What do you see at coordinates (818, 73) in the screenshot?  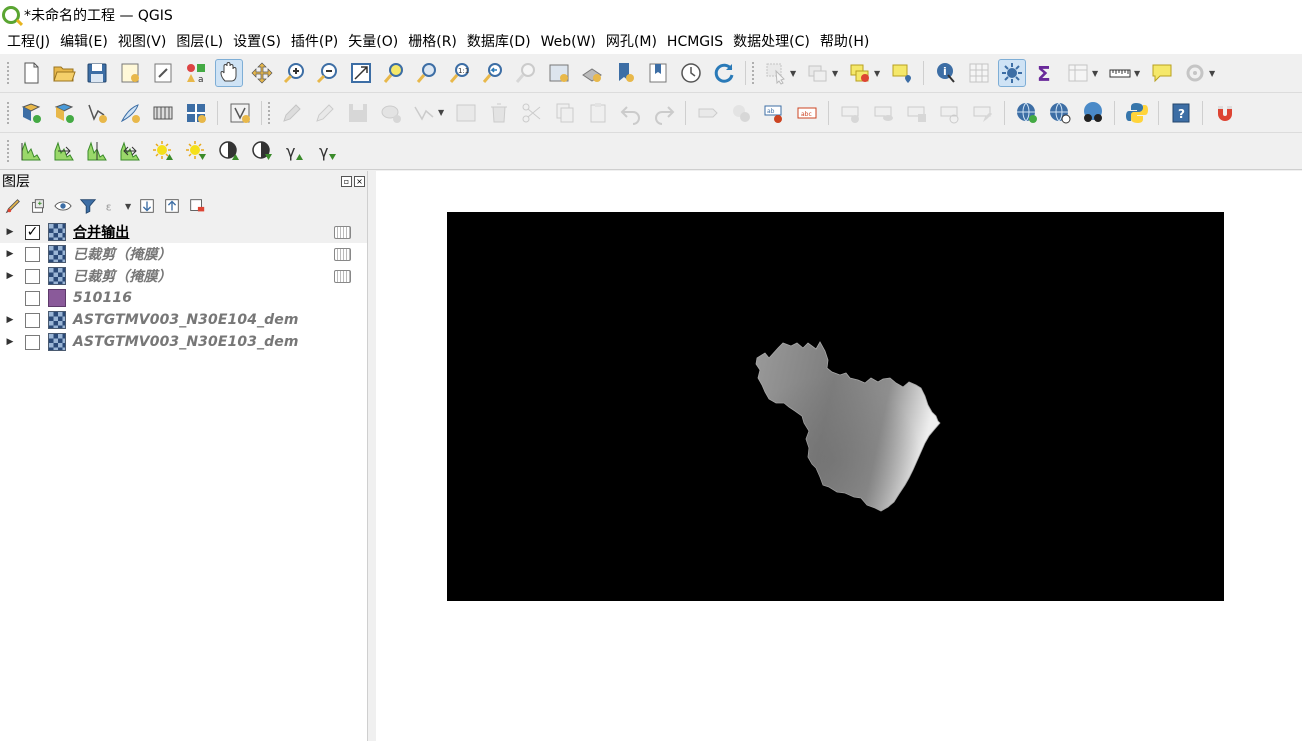 I see `deselect-icon` at bounding box center [818, 73].